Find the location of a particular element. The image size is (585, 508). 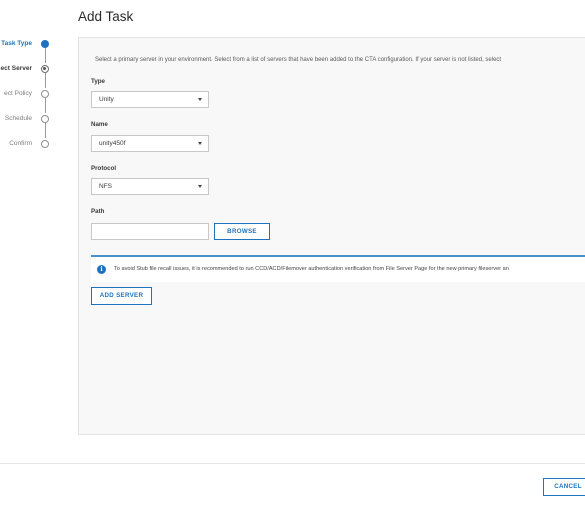

footer-divider is located at coordinates (292, 463).